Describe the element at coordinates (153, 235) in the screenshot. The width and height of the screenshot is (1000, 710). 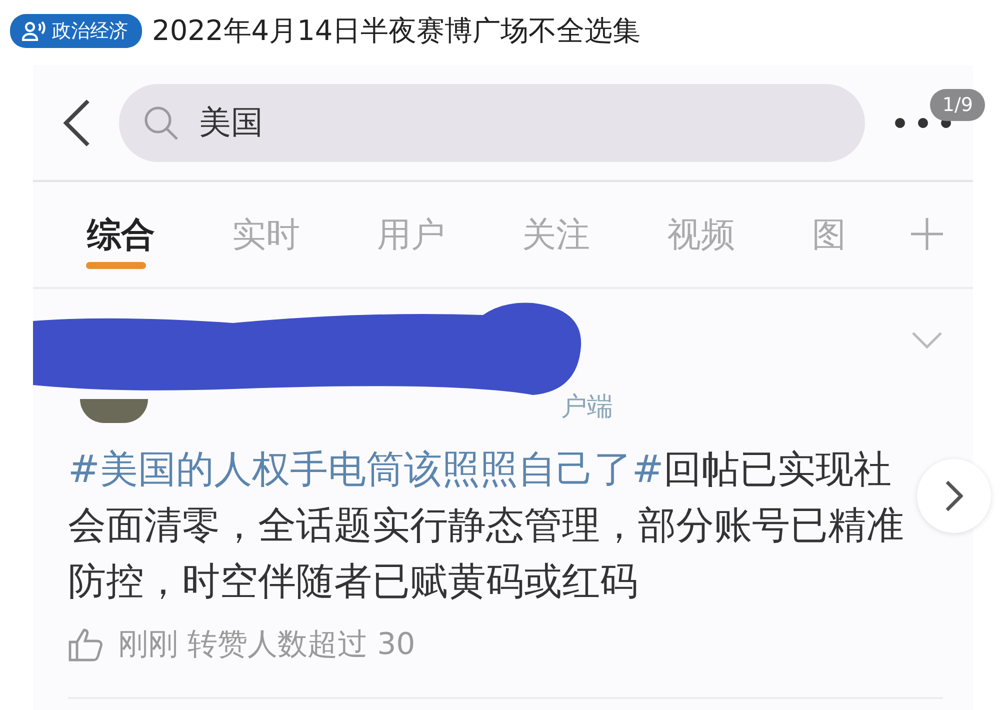
I see `search-tab: 综合` at that location.